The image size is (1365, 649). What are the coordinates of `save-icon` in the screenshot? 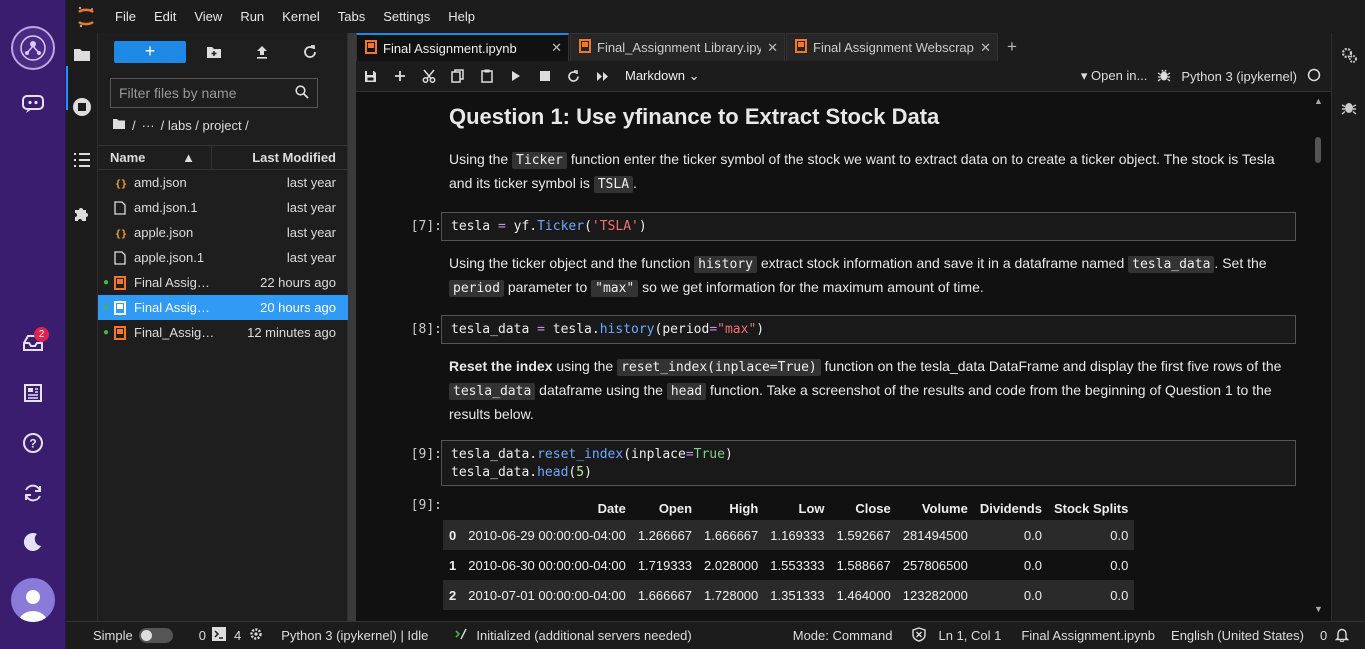 It's located at (370, 76).